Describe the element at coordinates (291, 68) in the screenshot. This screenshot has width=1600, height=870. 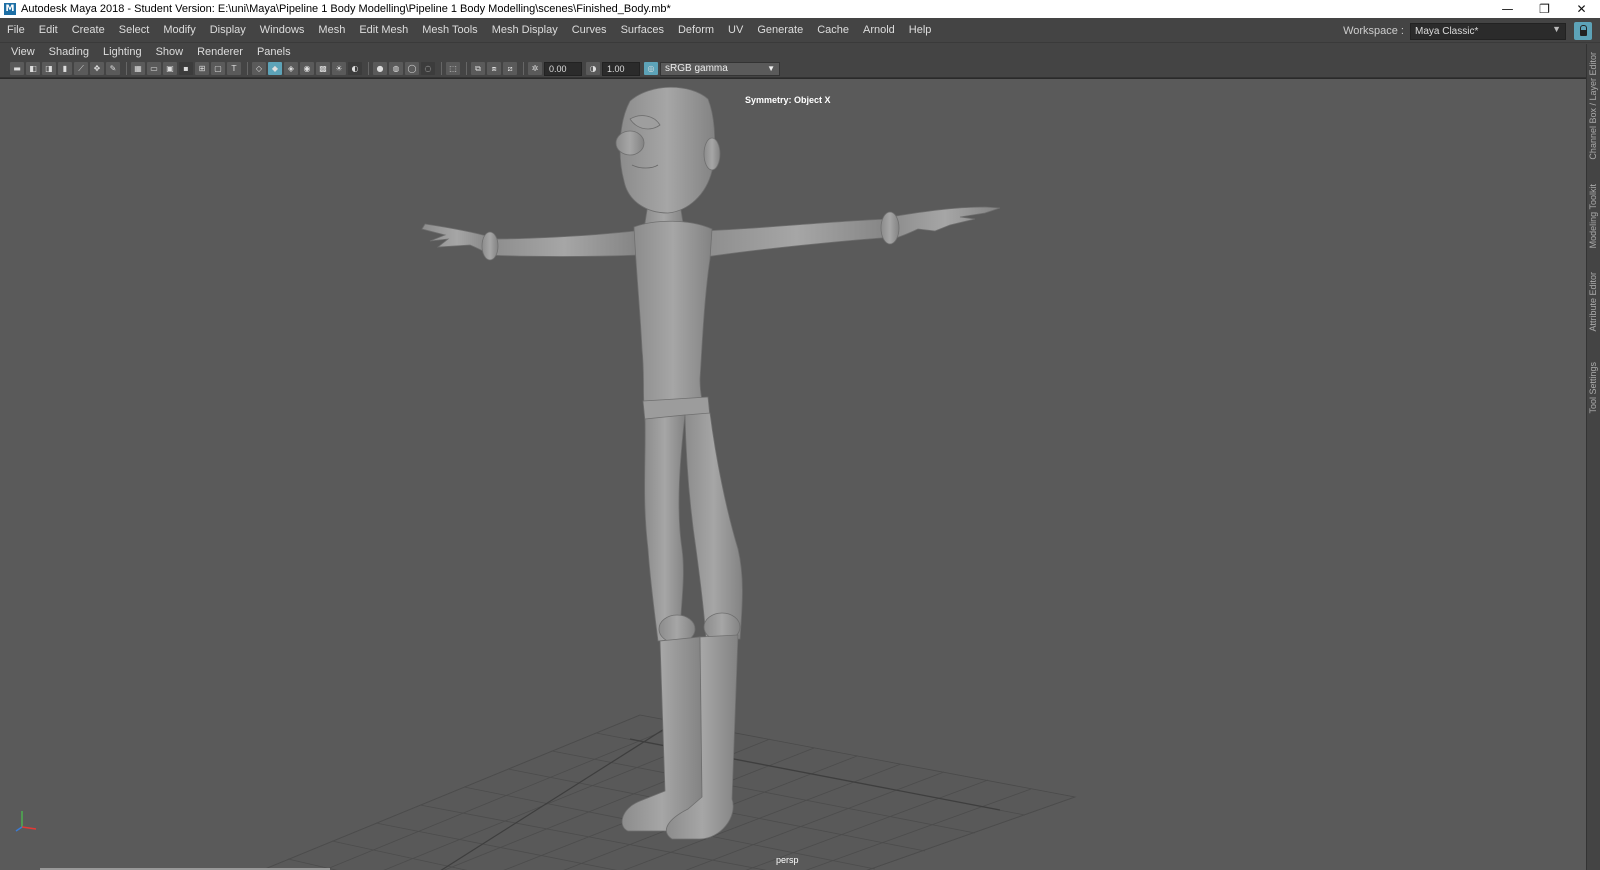
I see `wireframe-on-shaded-icon: ◈` at that location.